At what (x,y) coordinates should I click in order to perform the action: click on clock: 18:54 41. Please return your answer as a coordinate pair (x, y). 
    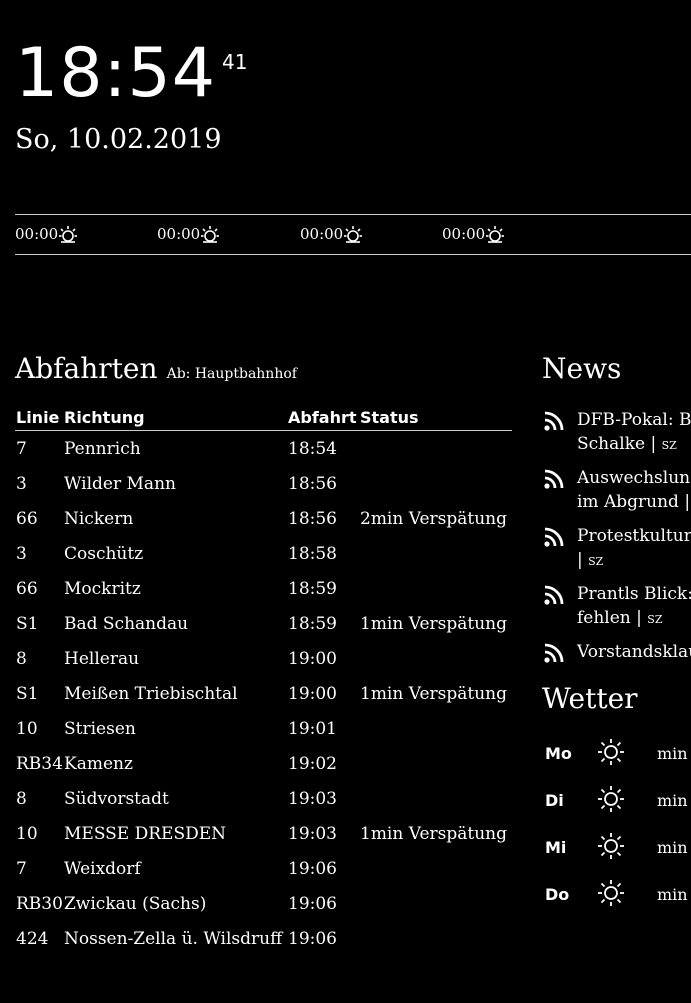
    Looking at the image, I should click on (131, 74).